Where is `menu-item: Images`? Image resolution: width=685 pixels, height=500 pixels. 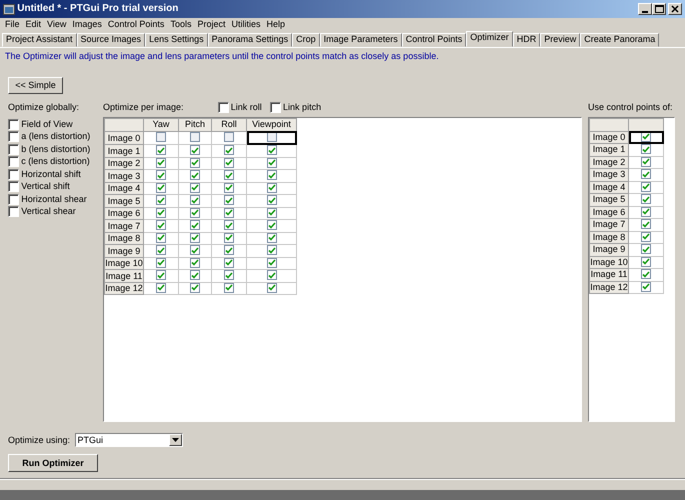
menu-item: Images is located at coordinates (87, 24).